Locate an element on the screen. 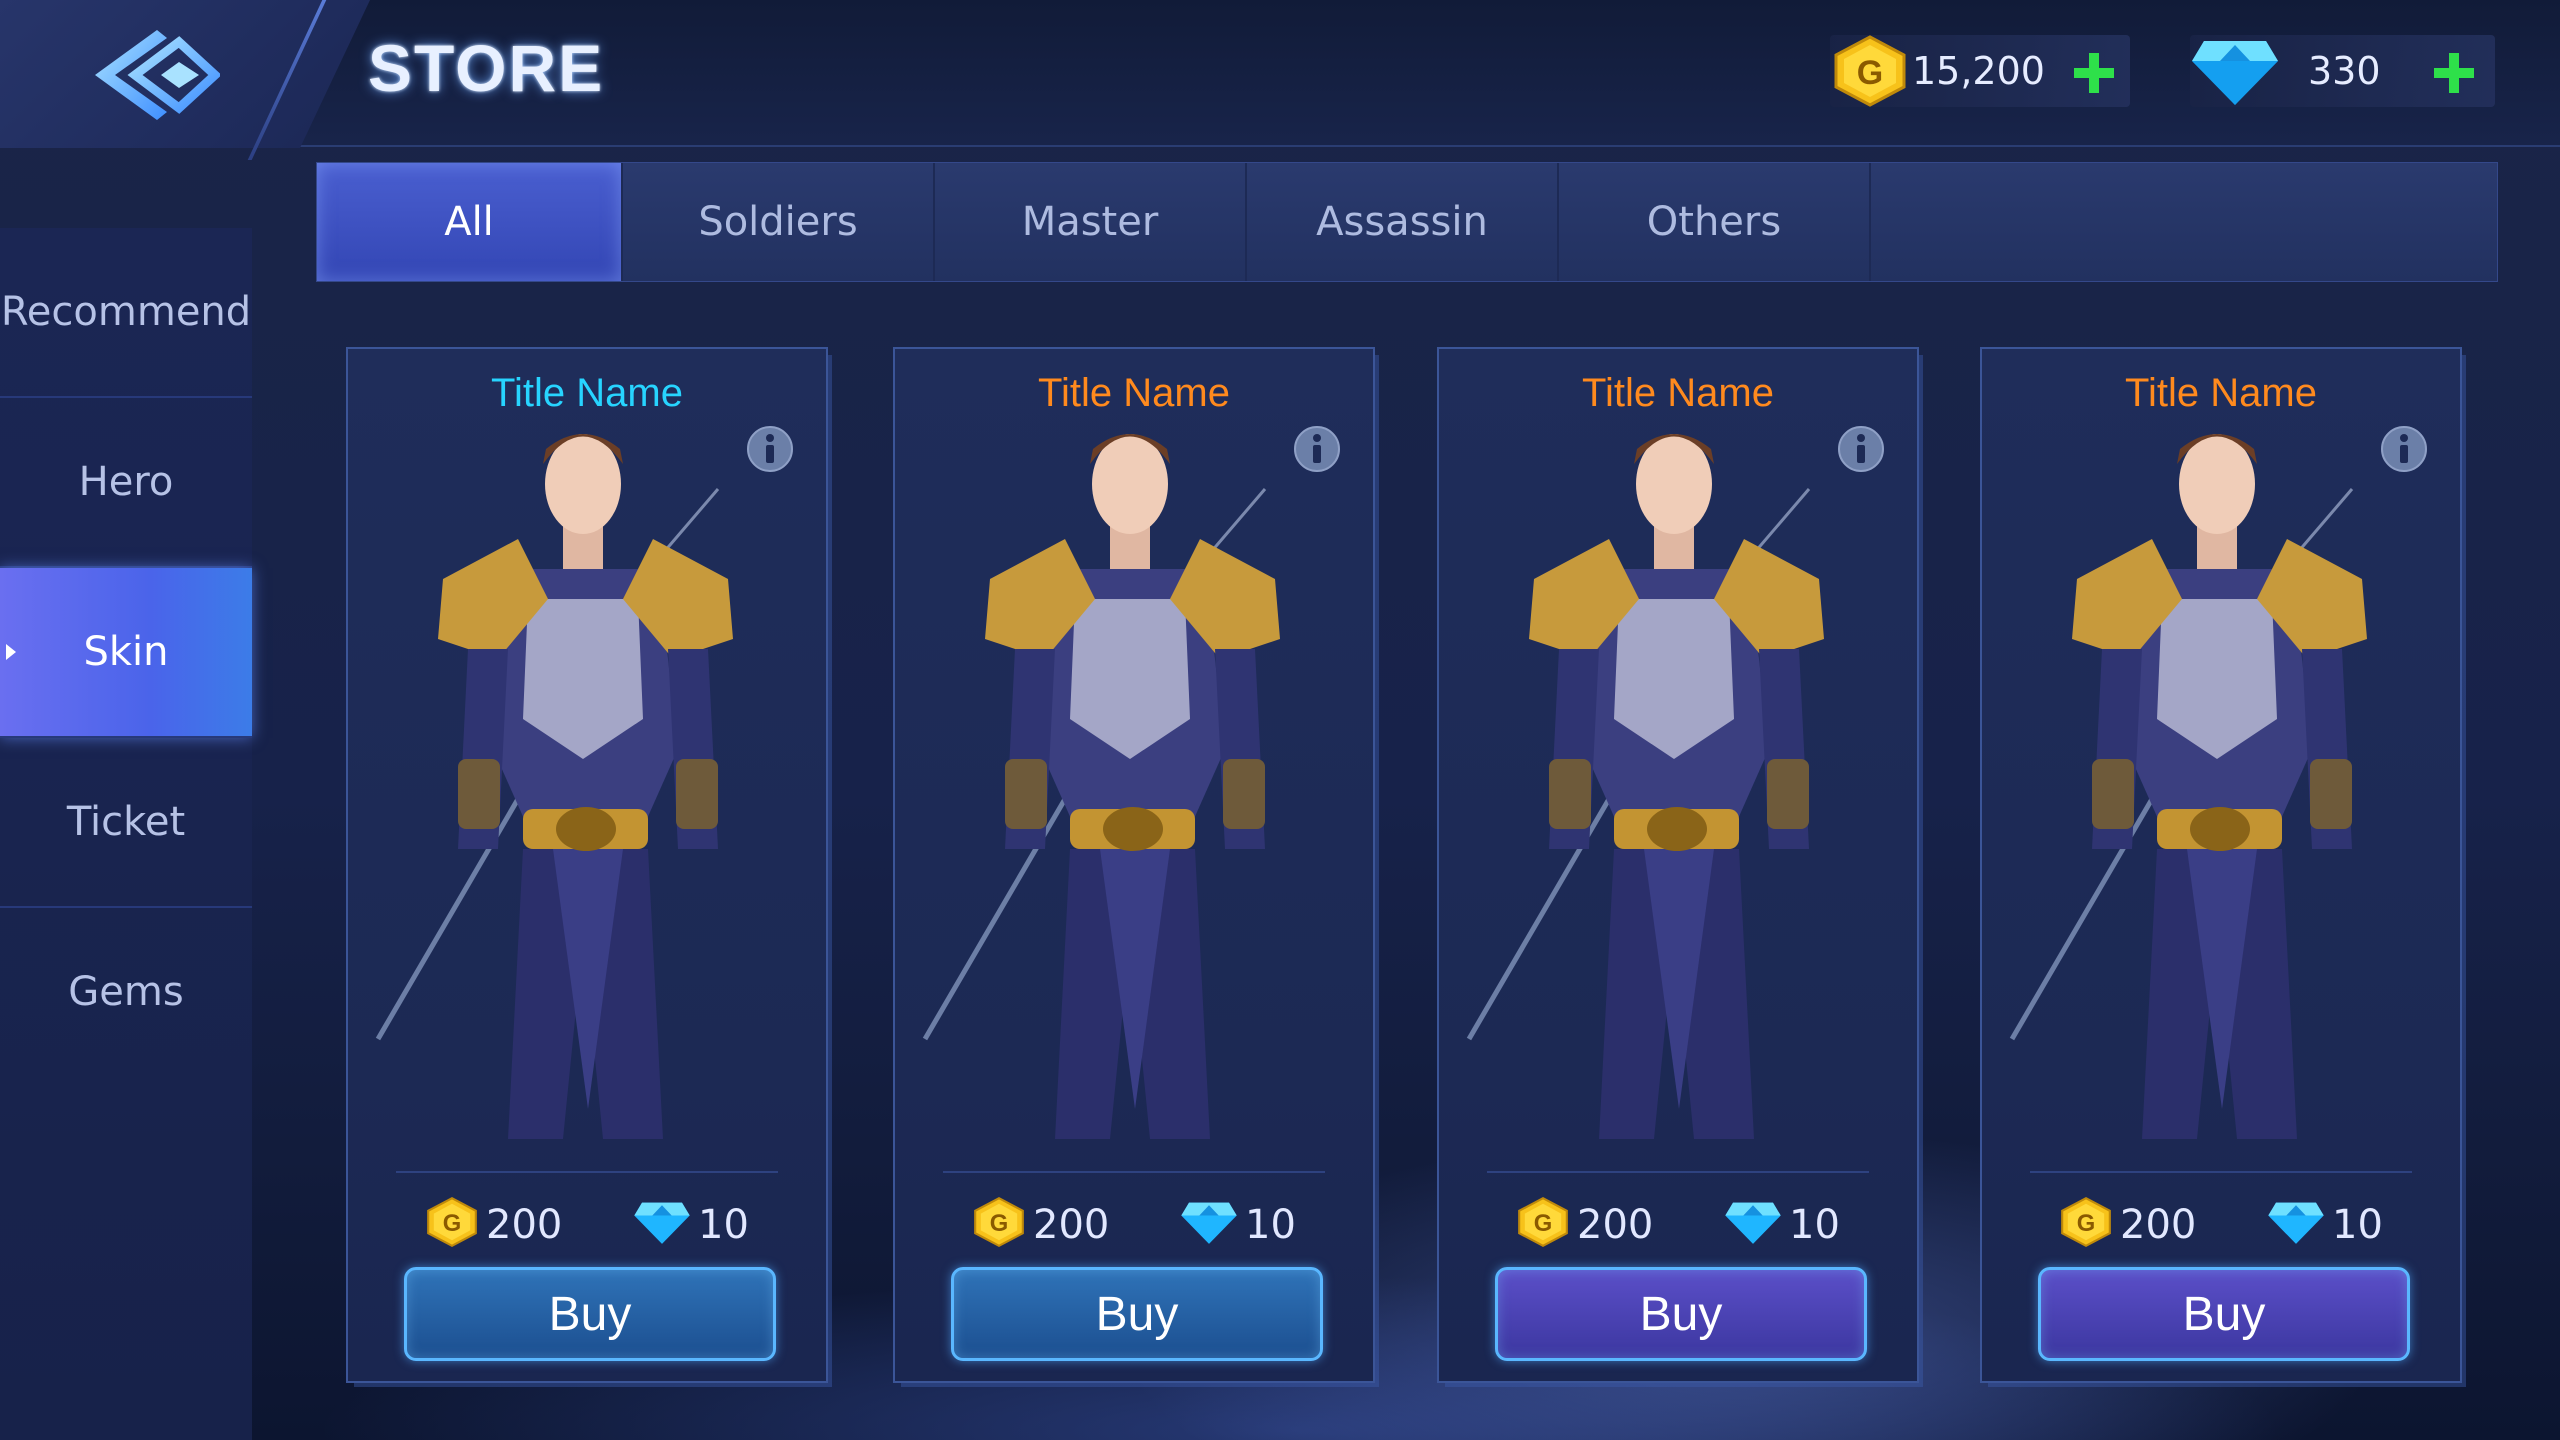 The width and height of the screenshot is (2560, 1440). tab-assassin: Assassin is located at coordinates (1403, 222).